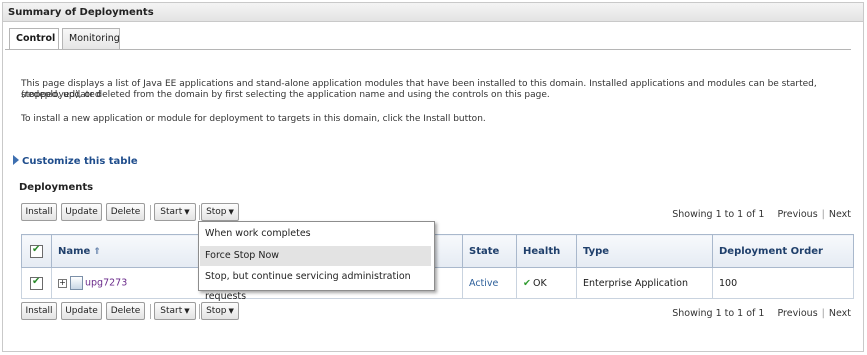  I want to click on column-health: Health, so click(546, 251).